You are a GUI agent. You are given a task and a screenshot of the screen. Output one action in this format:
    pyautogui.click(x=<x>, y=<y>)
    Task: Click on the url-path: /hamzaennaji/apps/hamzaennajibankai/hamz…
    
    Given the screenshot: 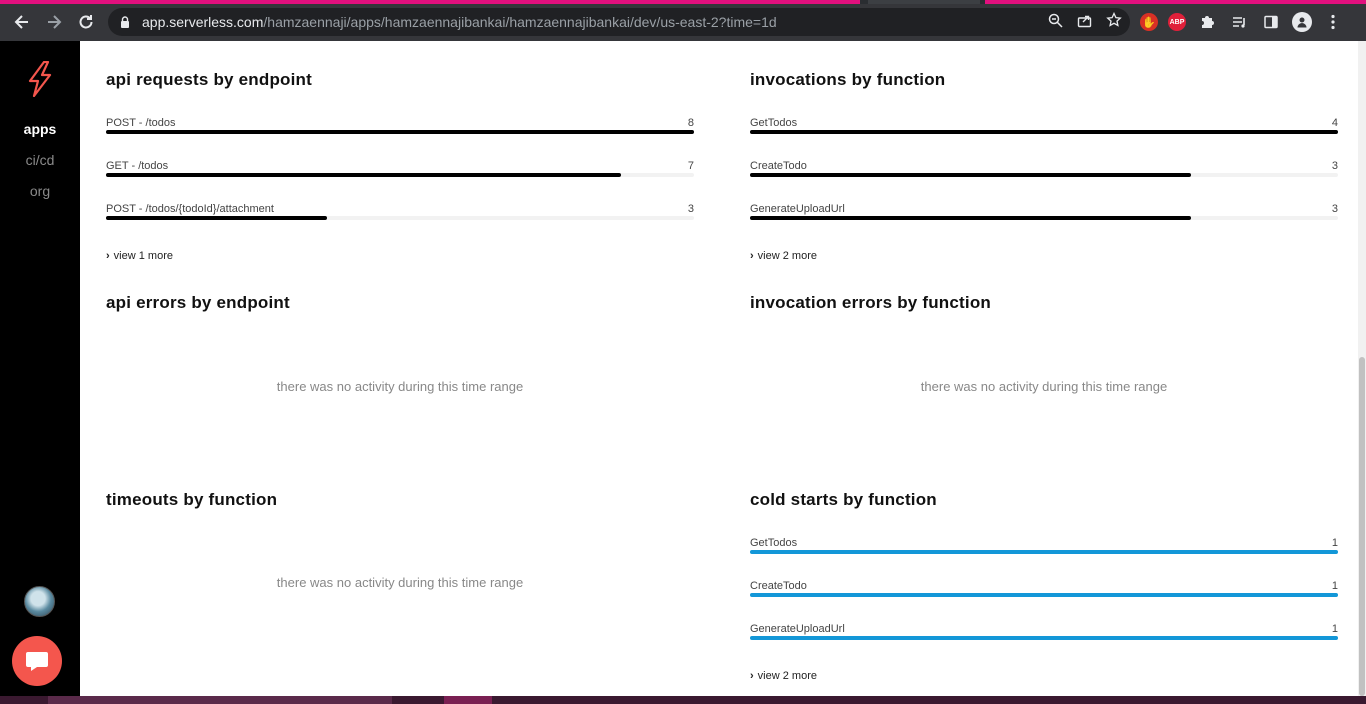 What is the action you would take?
    pyautogui.click(x=520, y=22)
    